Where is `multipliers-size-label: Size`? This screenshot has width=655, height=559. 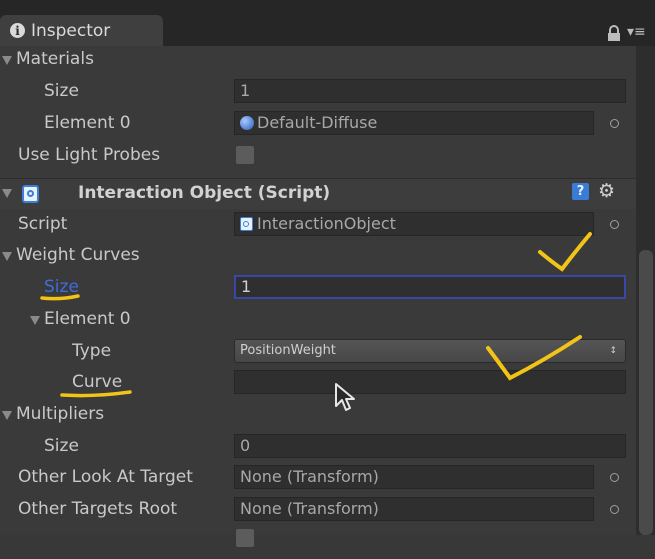 multipliers-size-label: Size is located at coordinates (61, 446).